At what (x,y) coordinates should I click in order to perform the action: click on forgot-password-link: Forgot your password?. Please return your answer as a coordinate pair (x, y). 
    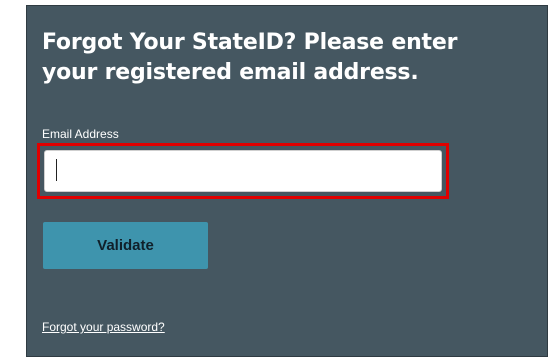
    Looking at the image, I should click on (103, 327).